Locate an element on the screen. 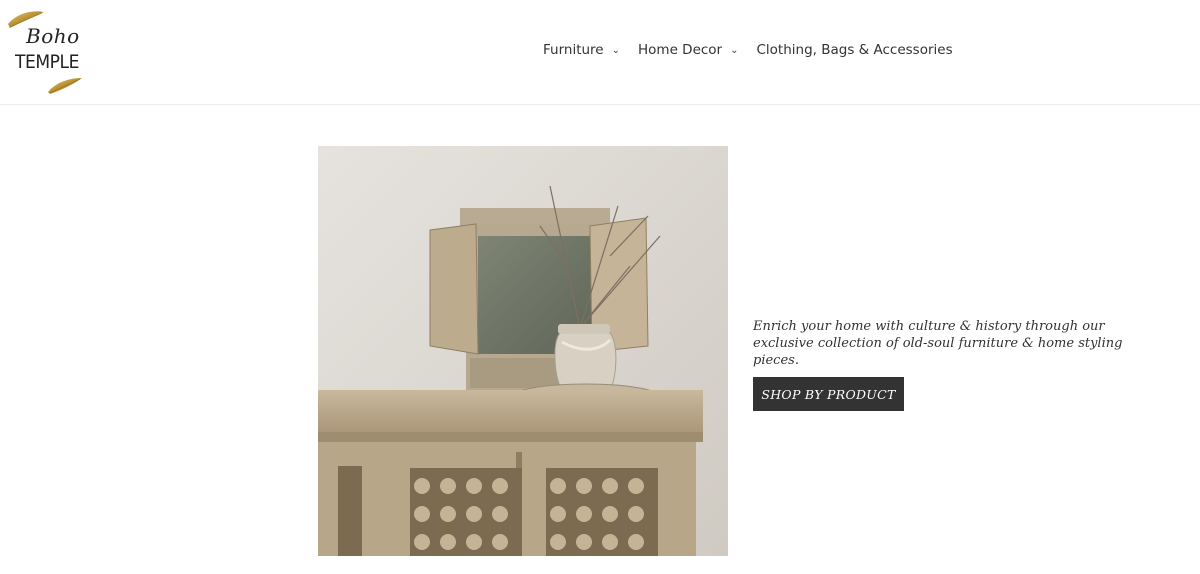  nav-item-clothing-bags-accessories: Clothing, Bags & Accessories is located at coordinates (855, 50).